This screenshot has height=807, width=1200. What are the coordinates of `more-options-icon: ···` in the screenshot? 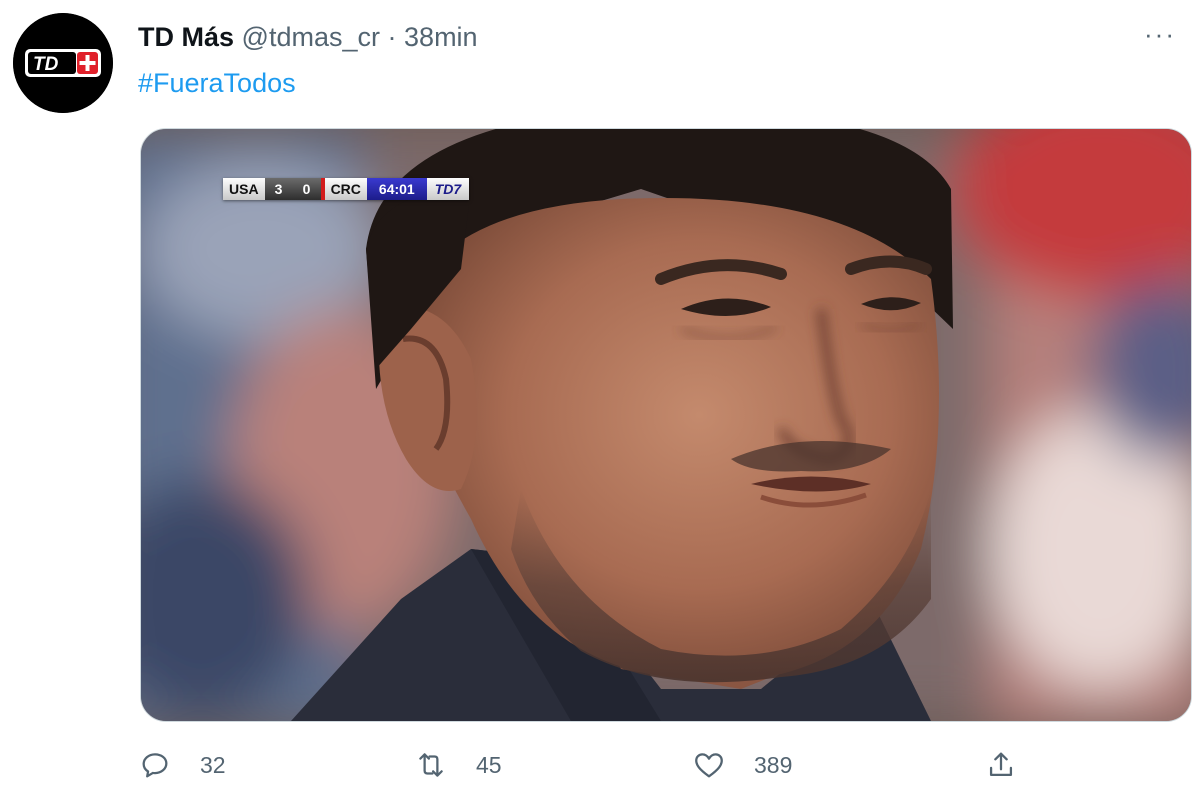 It's located at (1160, 34).